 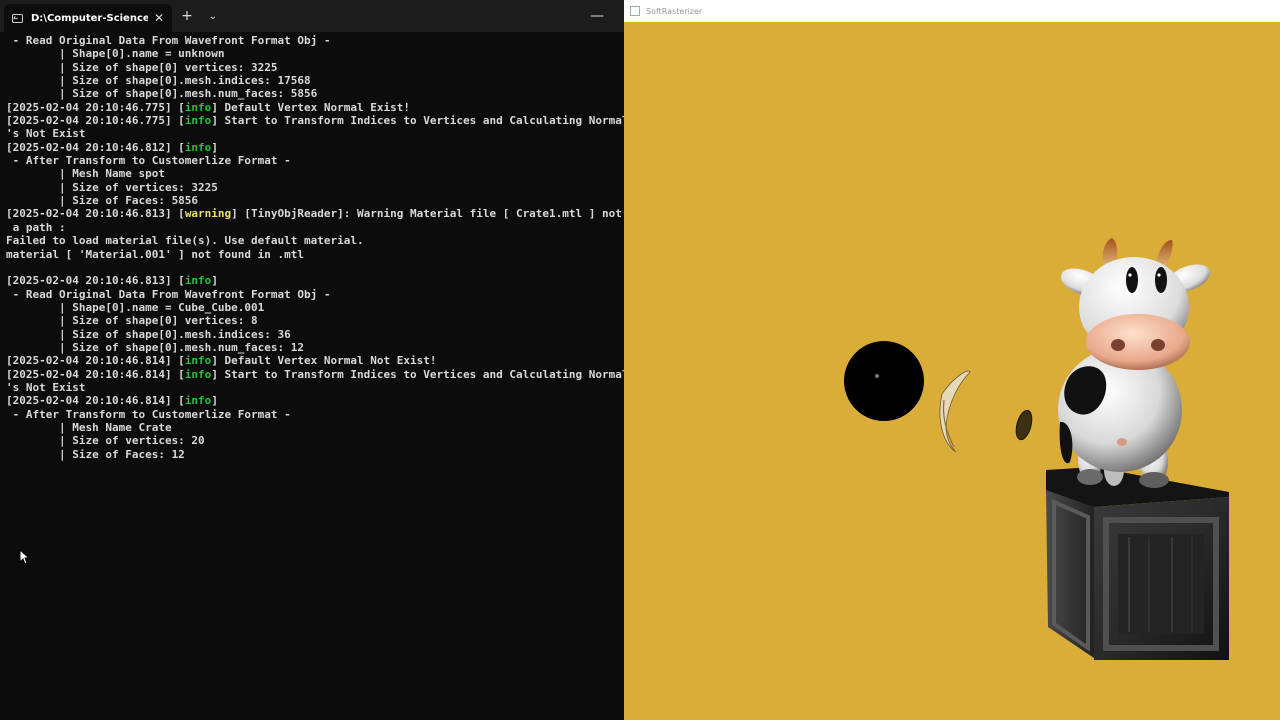 I want to click on terminal-titlebar: D:\Computer-Science\Softwa ✕ + ⌄ —, so click(x=312, y=16).